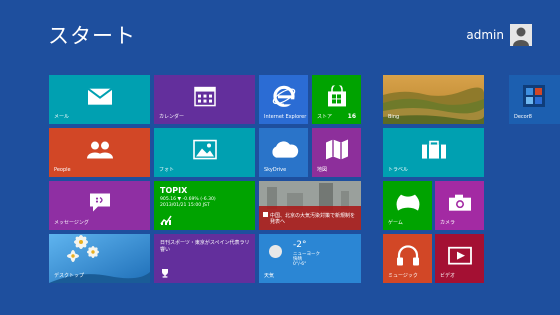 This screenshot has width=560, height=315. I want to click on tile-label: カメラ, so click(448, 223).